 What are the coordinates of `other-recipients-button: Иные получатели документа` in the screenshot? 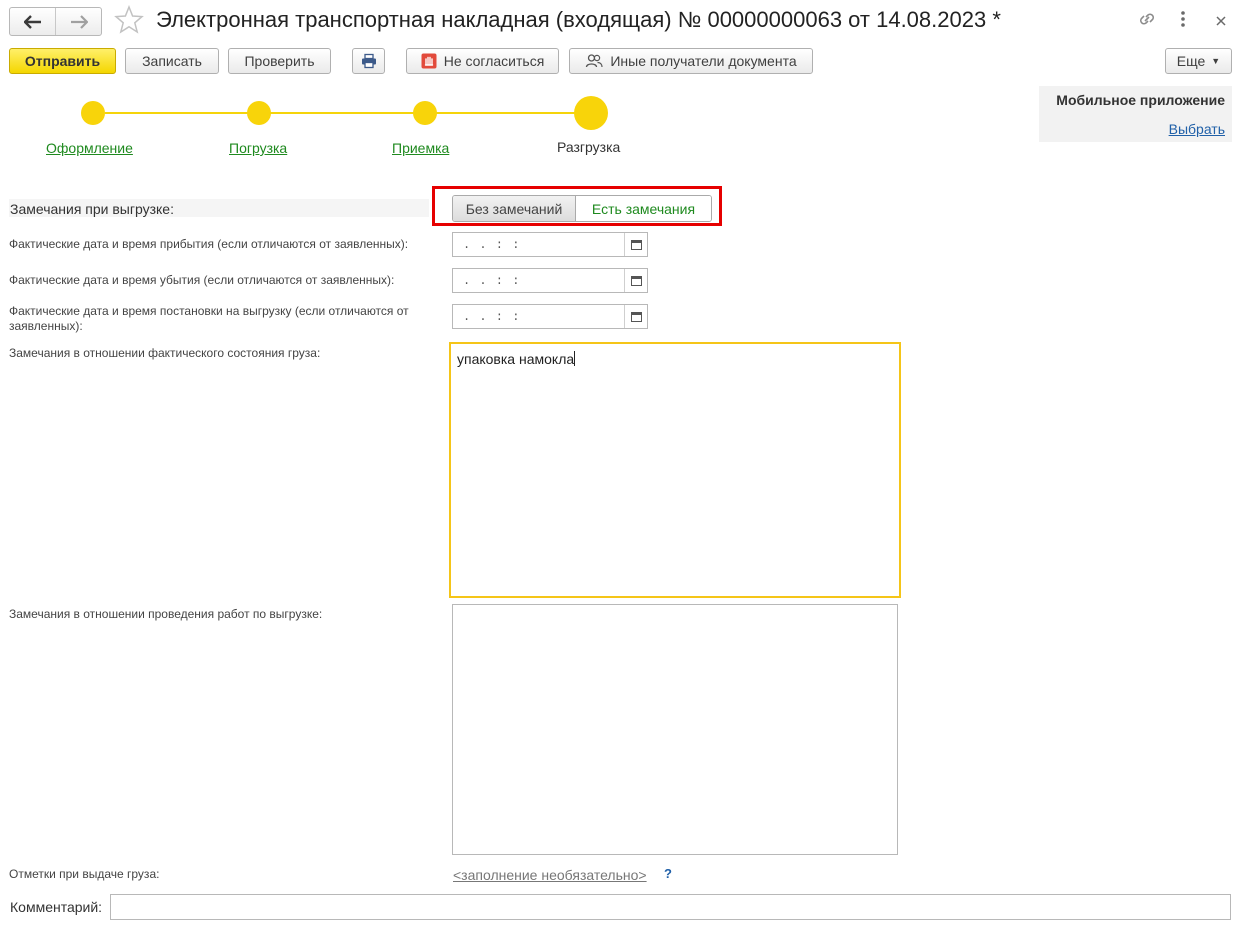 It's located at (691, 61).